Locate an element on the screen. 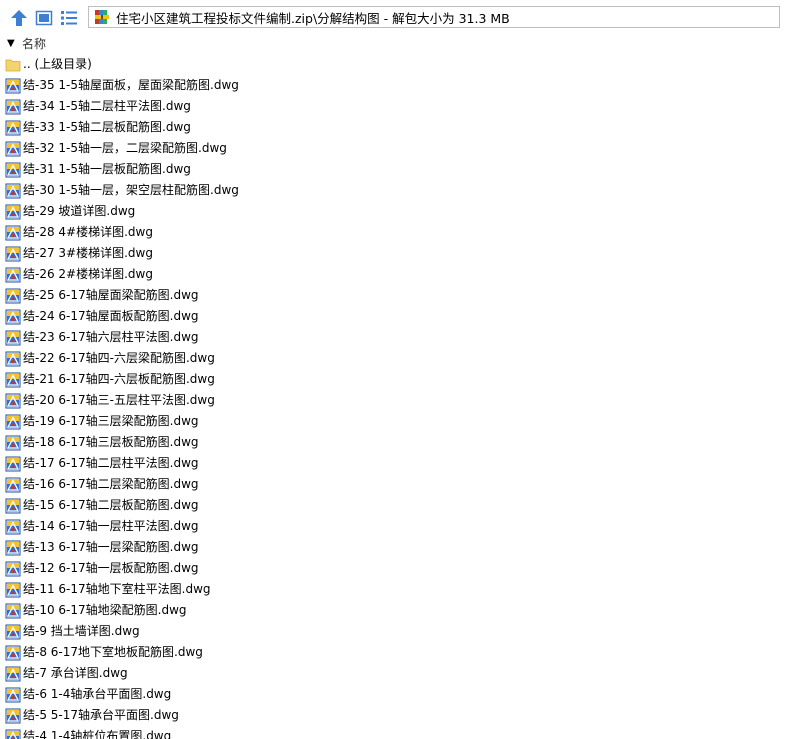 The image size is (785, 739). file-name: 结-19 6-17轴三层梁配筋图.dwg is located at coordinates (111, 421).